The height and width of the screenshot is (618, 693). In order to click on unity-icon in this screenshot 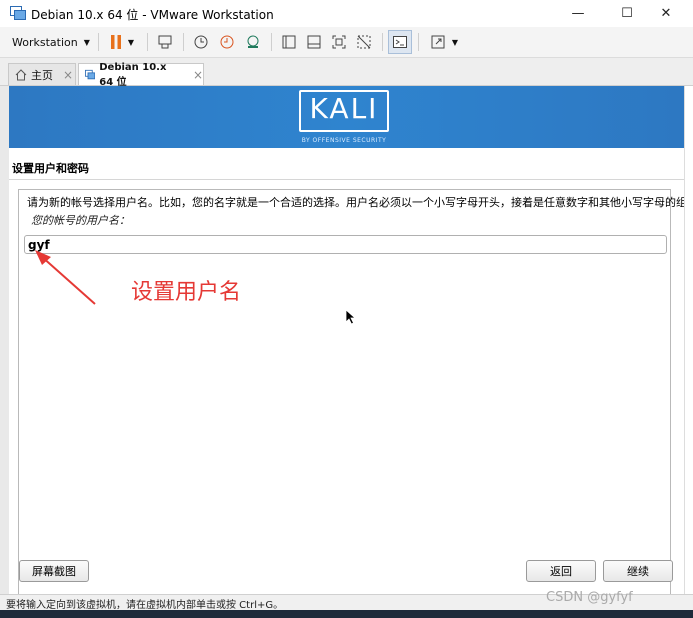, I will do `click(364, 42)`.